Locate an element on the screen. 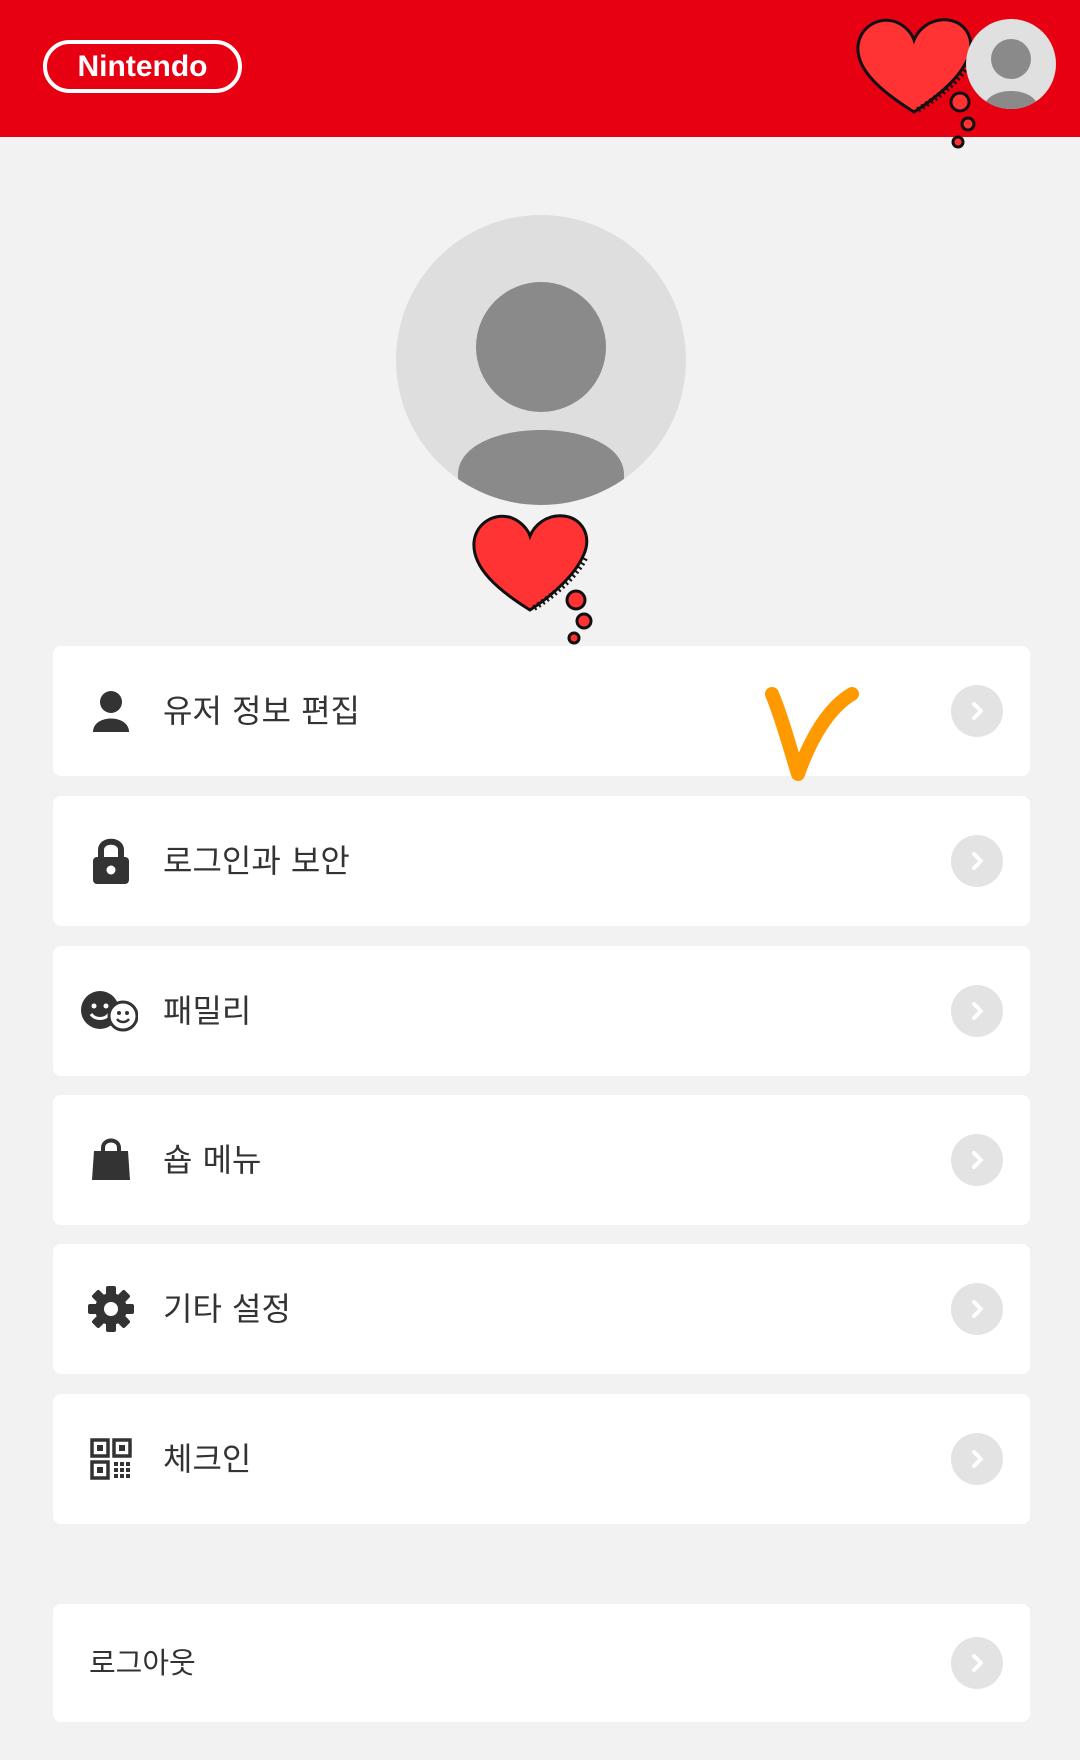 This screenshot has width=1080, height=1760. shopping-bag-icon is located at coordinates (111, 1160).